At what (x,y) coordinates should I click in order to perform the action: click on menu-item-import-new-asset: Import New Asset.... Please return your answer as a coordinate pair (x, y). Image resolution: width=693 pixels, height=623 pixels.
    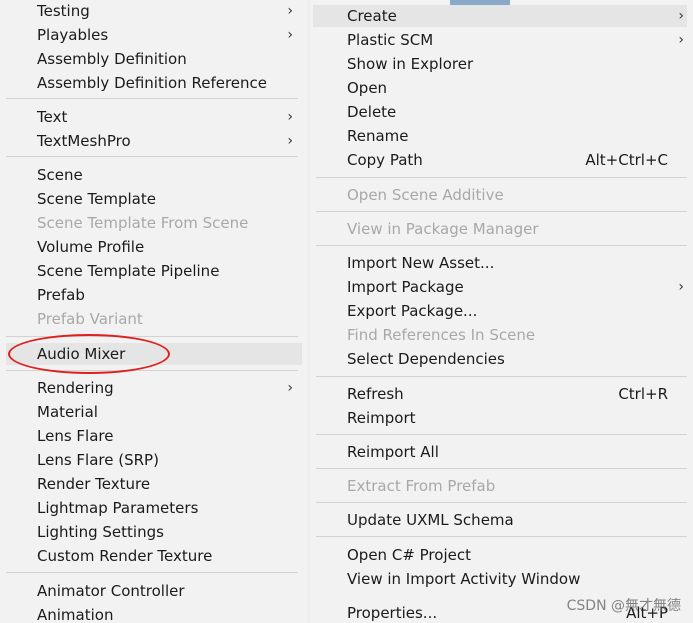
    Looking at the image, I should click on (500, 263).